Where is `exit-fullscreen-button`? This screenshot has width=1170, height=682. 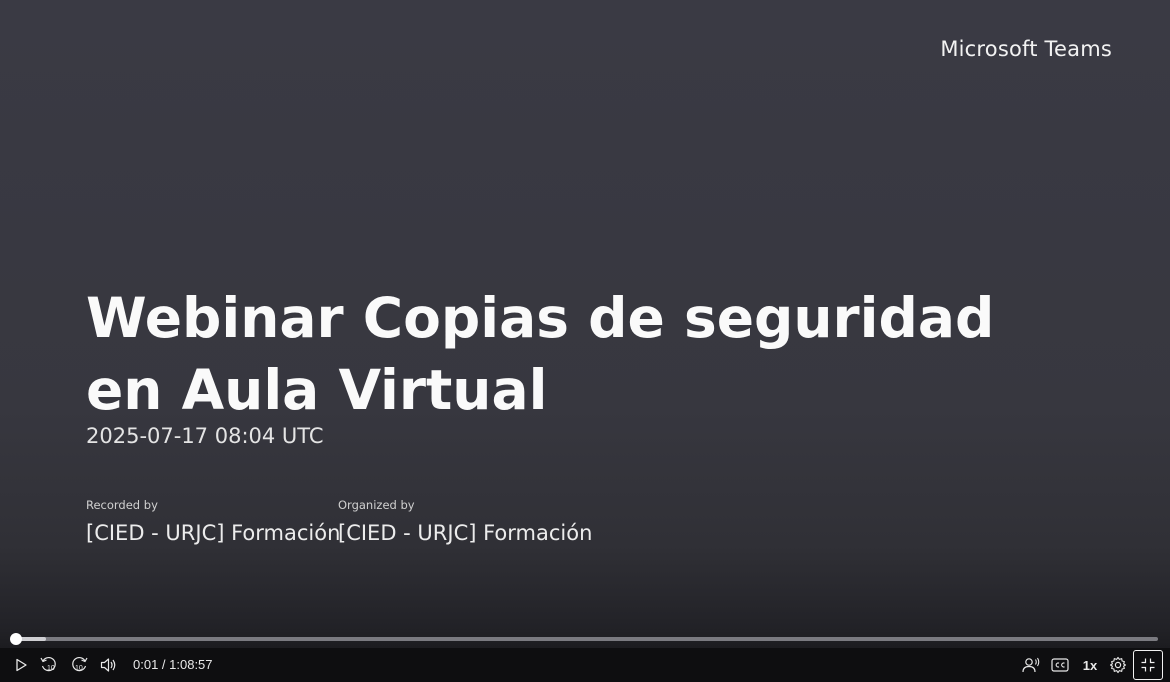 exit-fullscreen-button is located at coordinates (1148, 665).